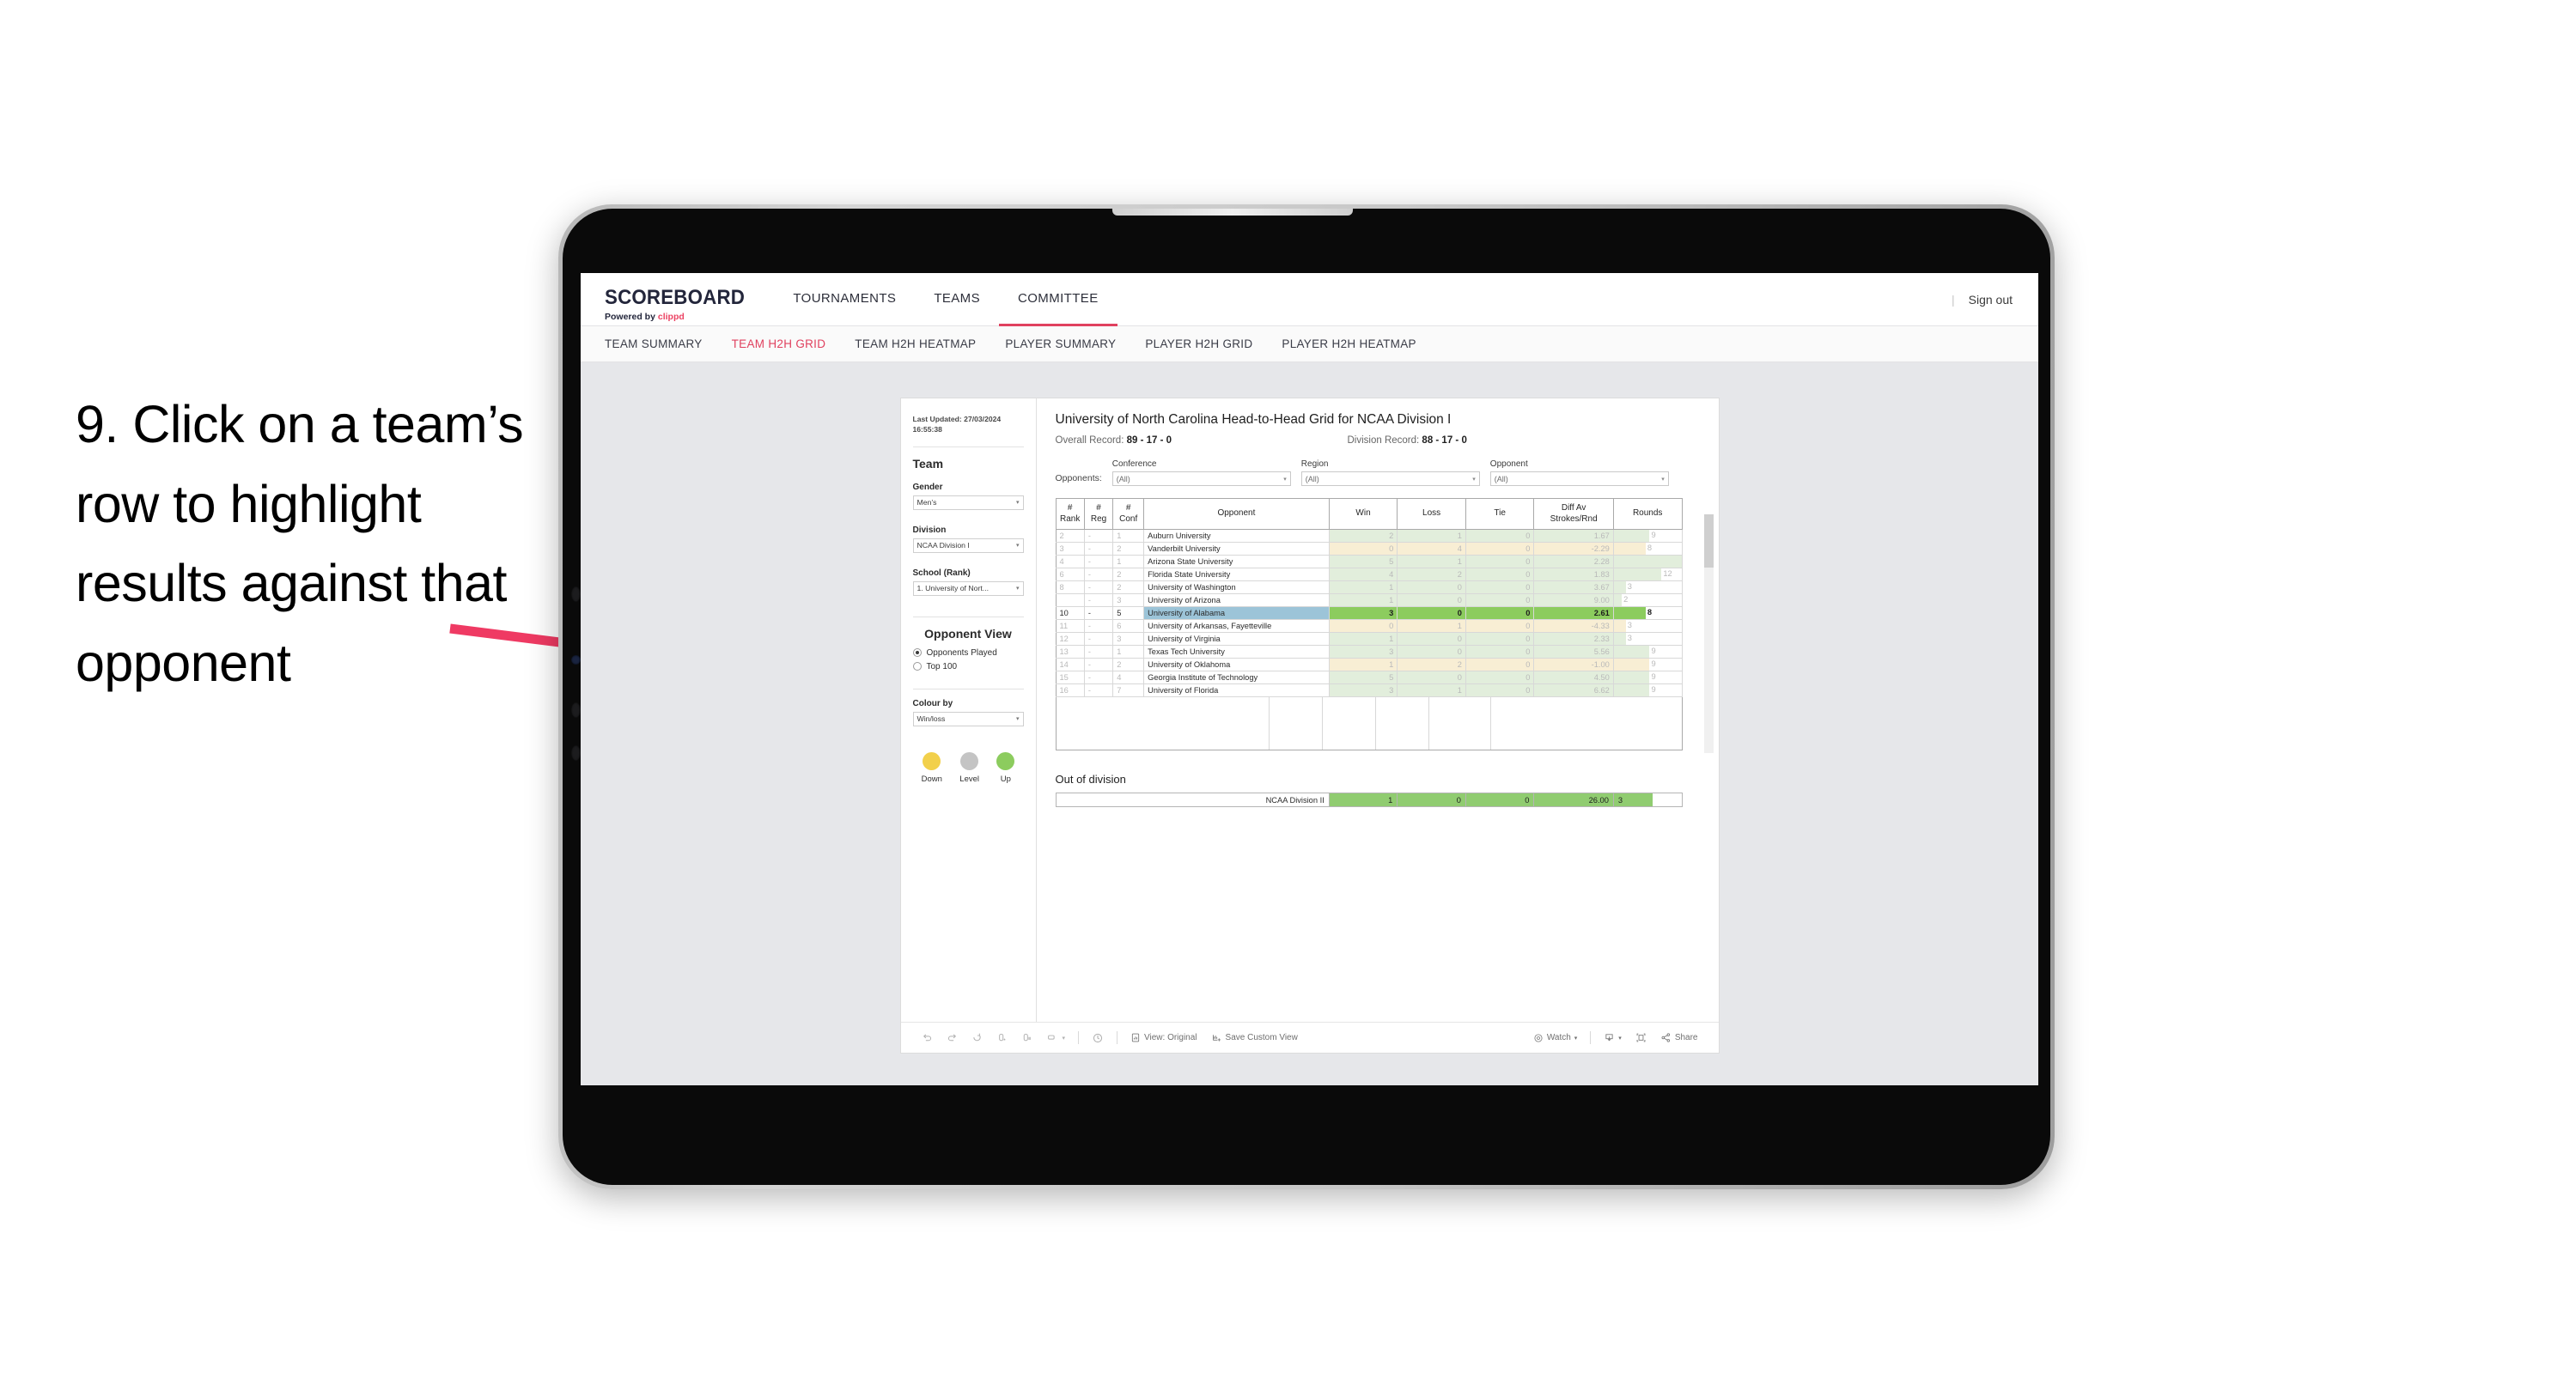  I want to click on school-rank-select: 1. University of Nort... ▾, so click(968, 588).